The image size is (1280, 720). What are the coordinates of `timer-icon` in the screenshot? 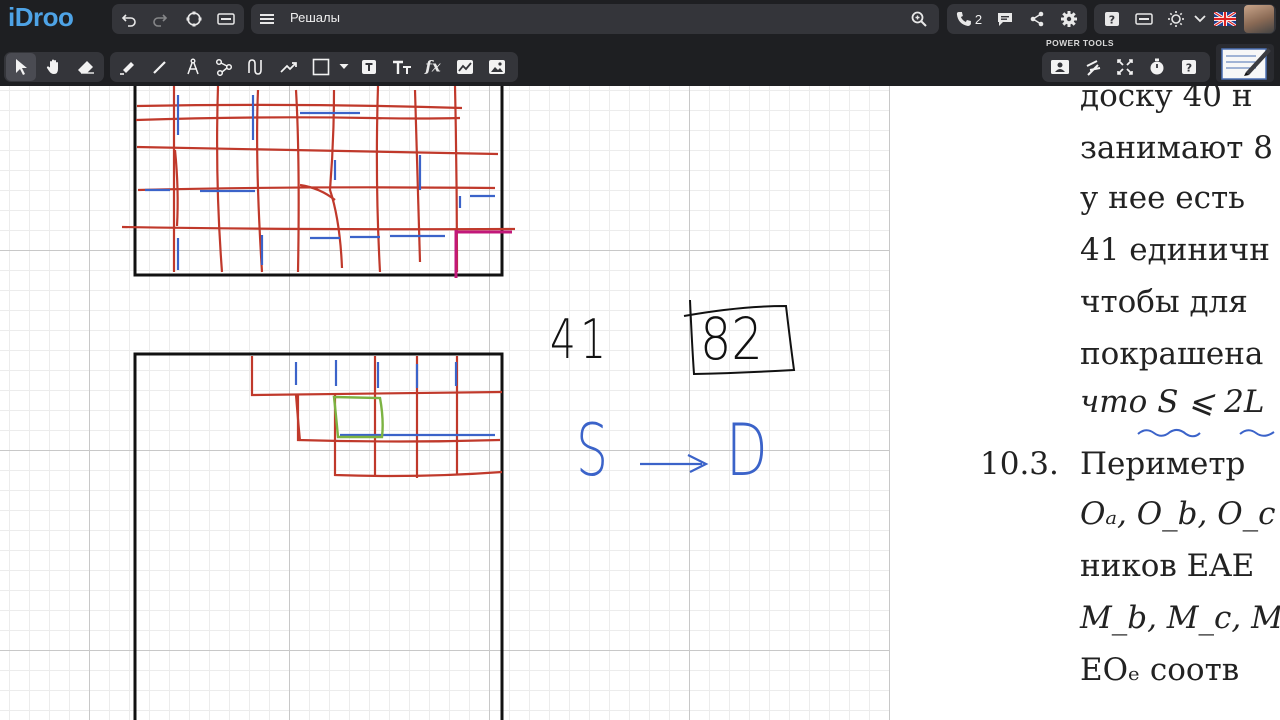 It's located at (1157, 67).